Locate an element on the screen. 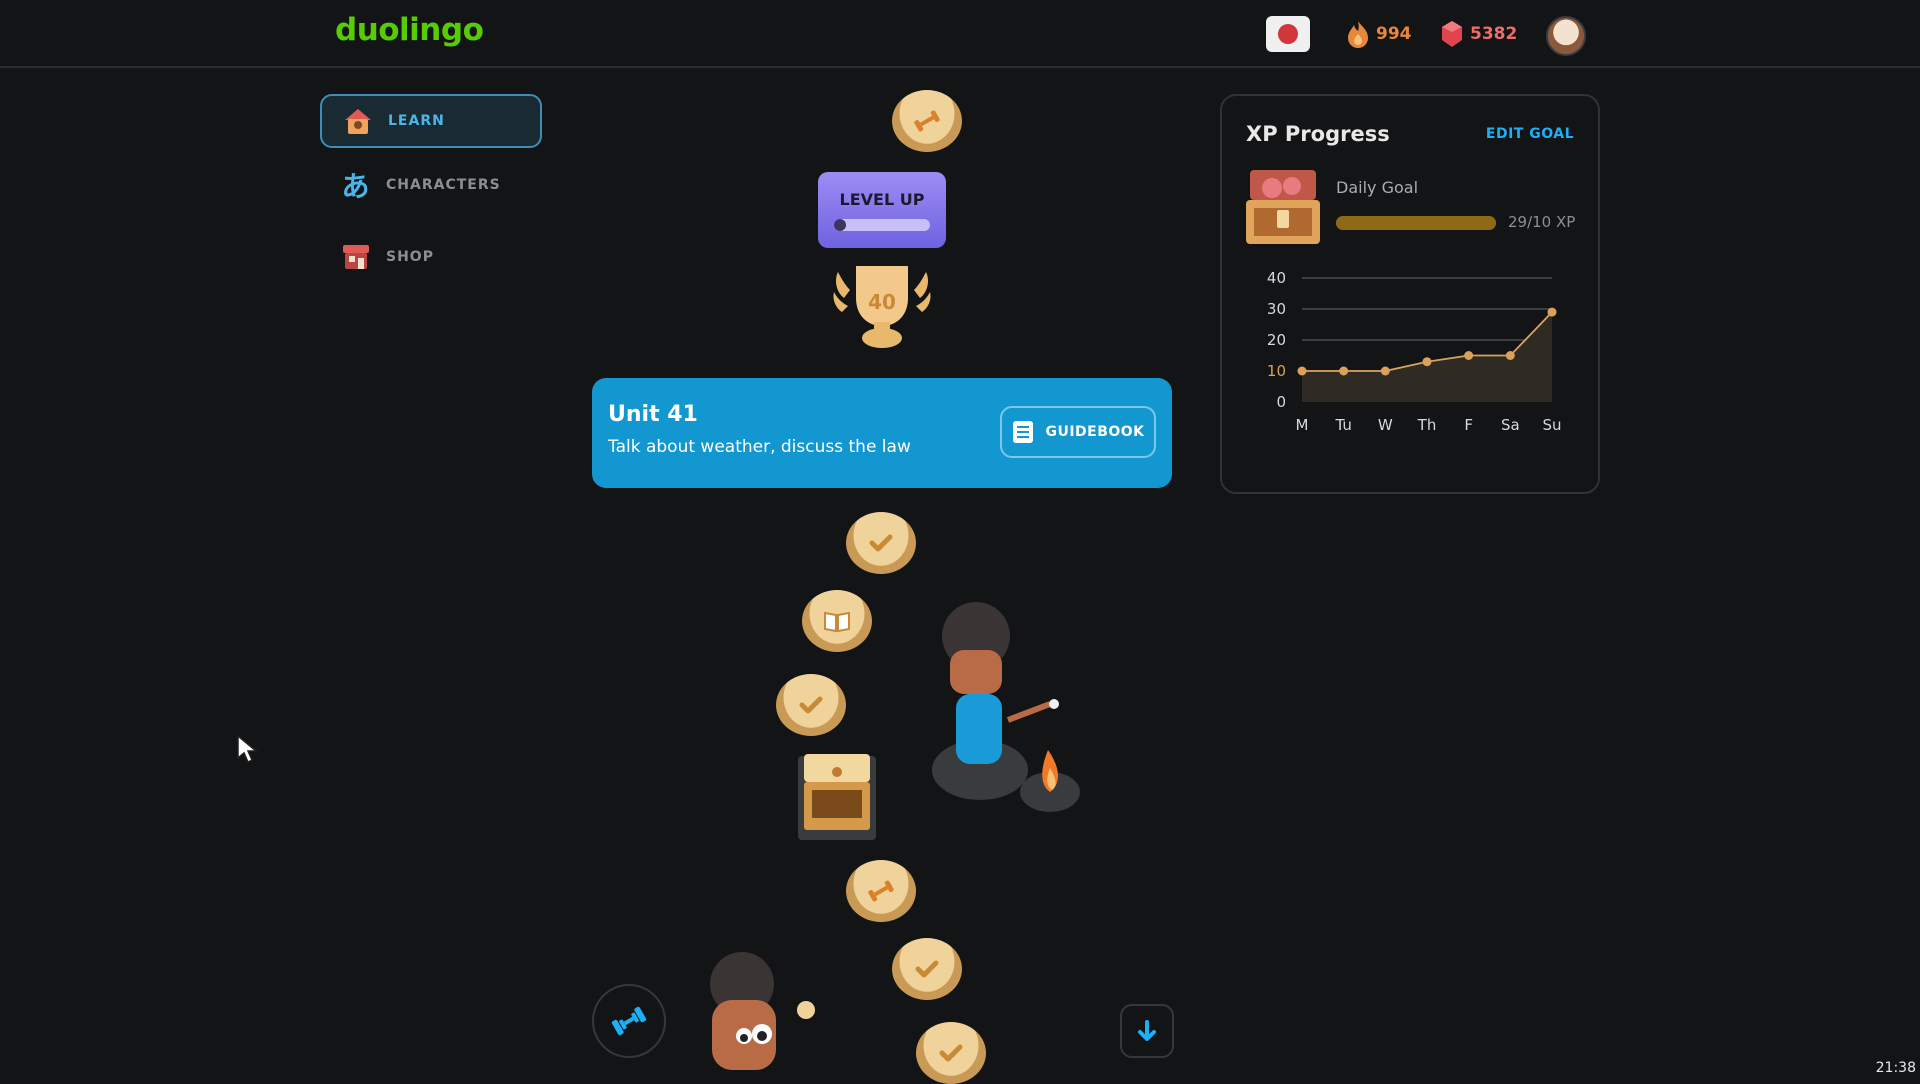  system-clock: 21:38 is located at coordinates (1895, 1068).